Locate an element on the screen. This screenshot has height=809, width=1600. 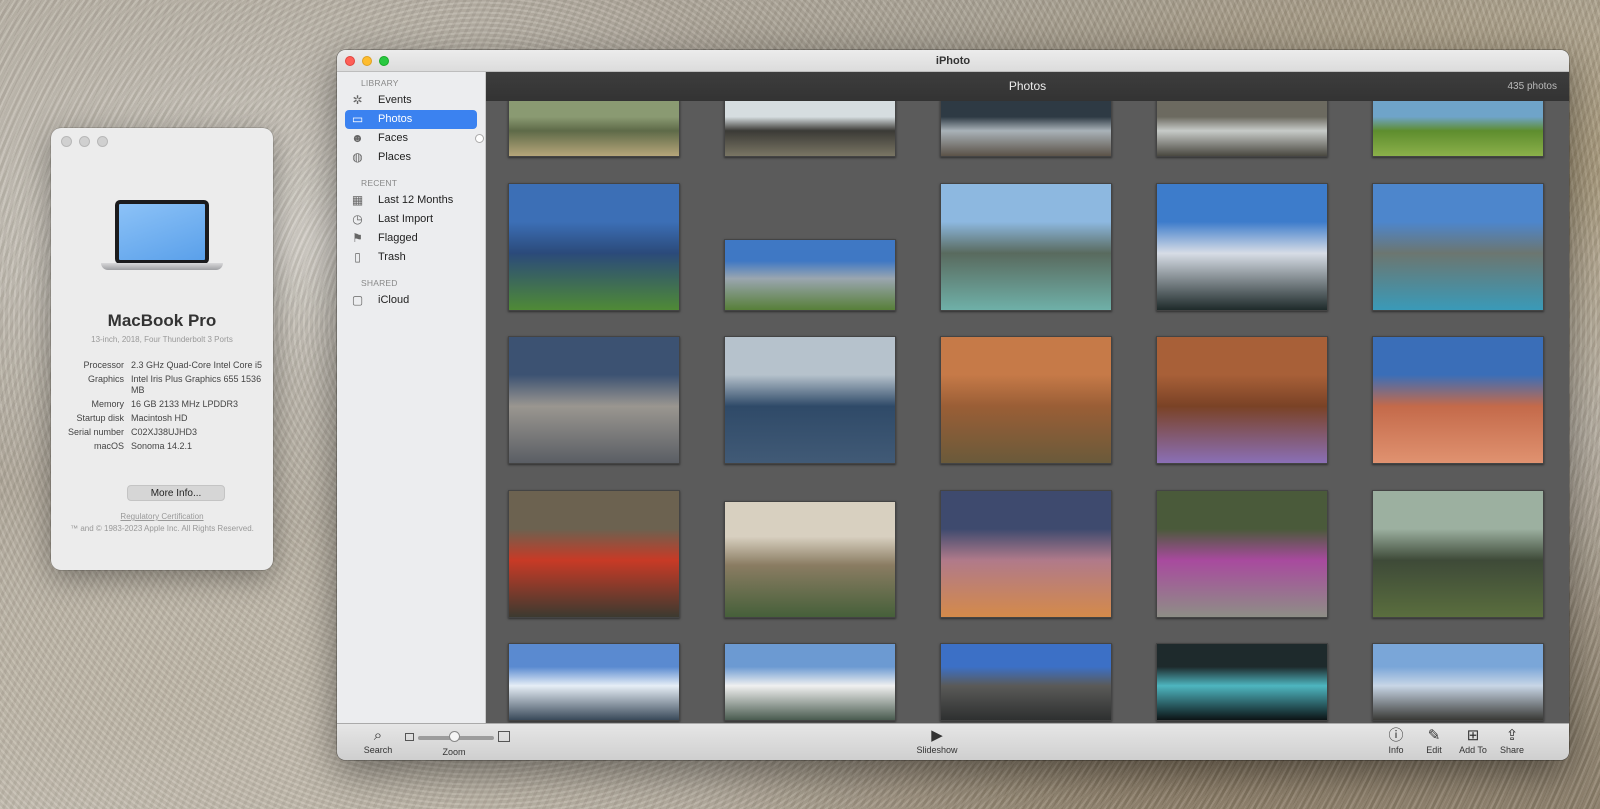
photo-sea-rocks is located at coordinates (1026, 682).